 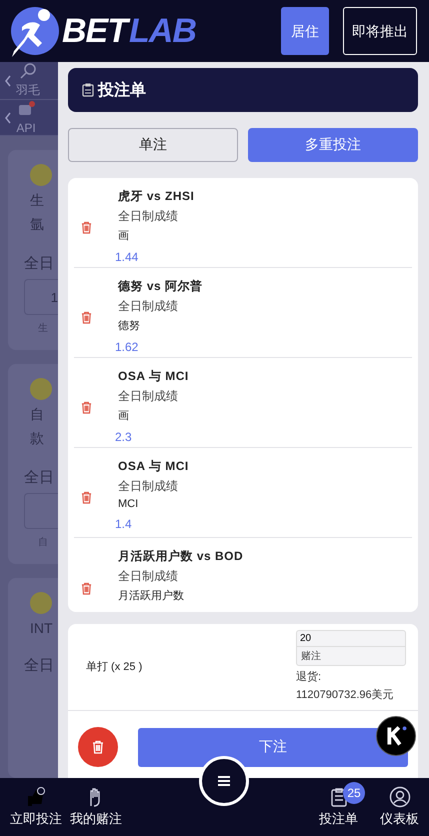 What do you see at coordinates (380, 31) in the screenshot?
I see `header-button: 即将推出` at bounding box center [380, 31].